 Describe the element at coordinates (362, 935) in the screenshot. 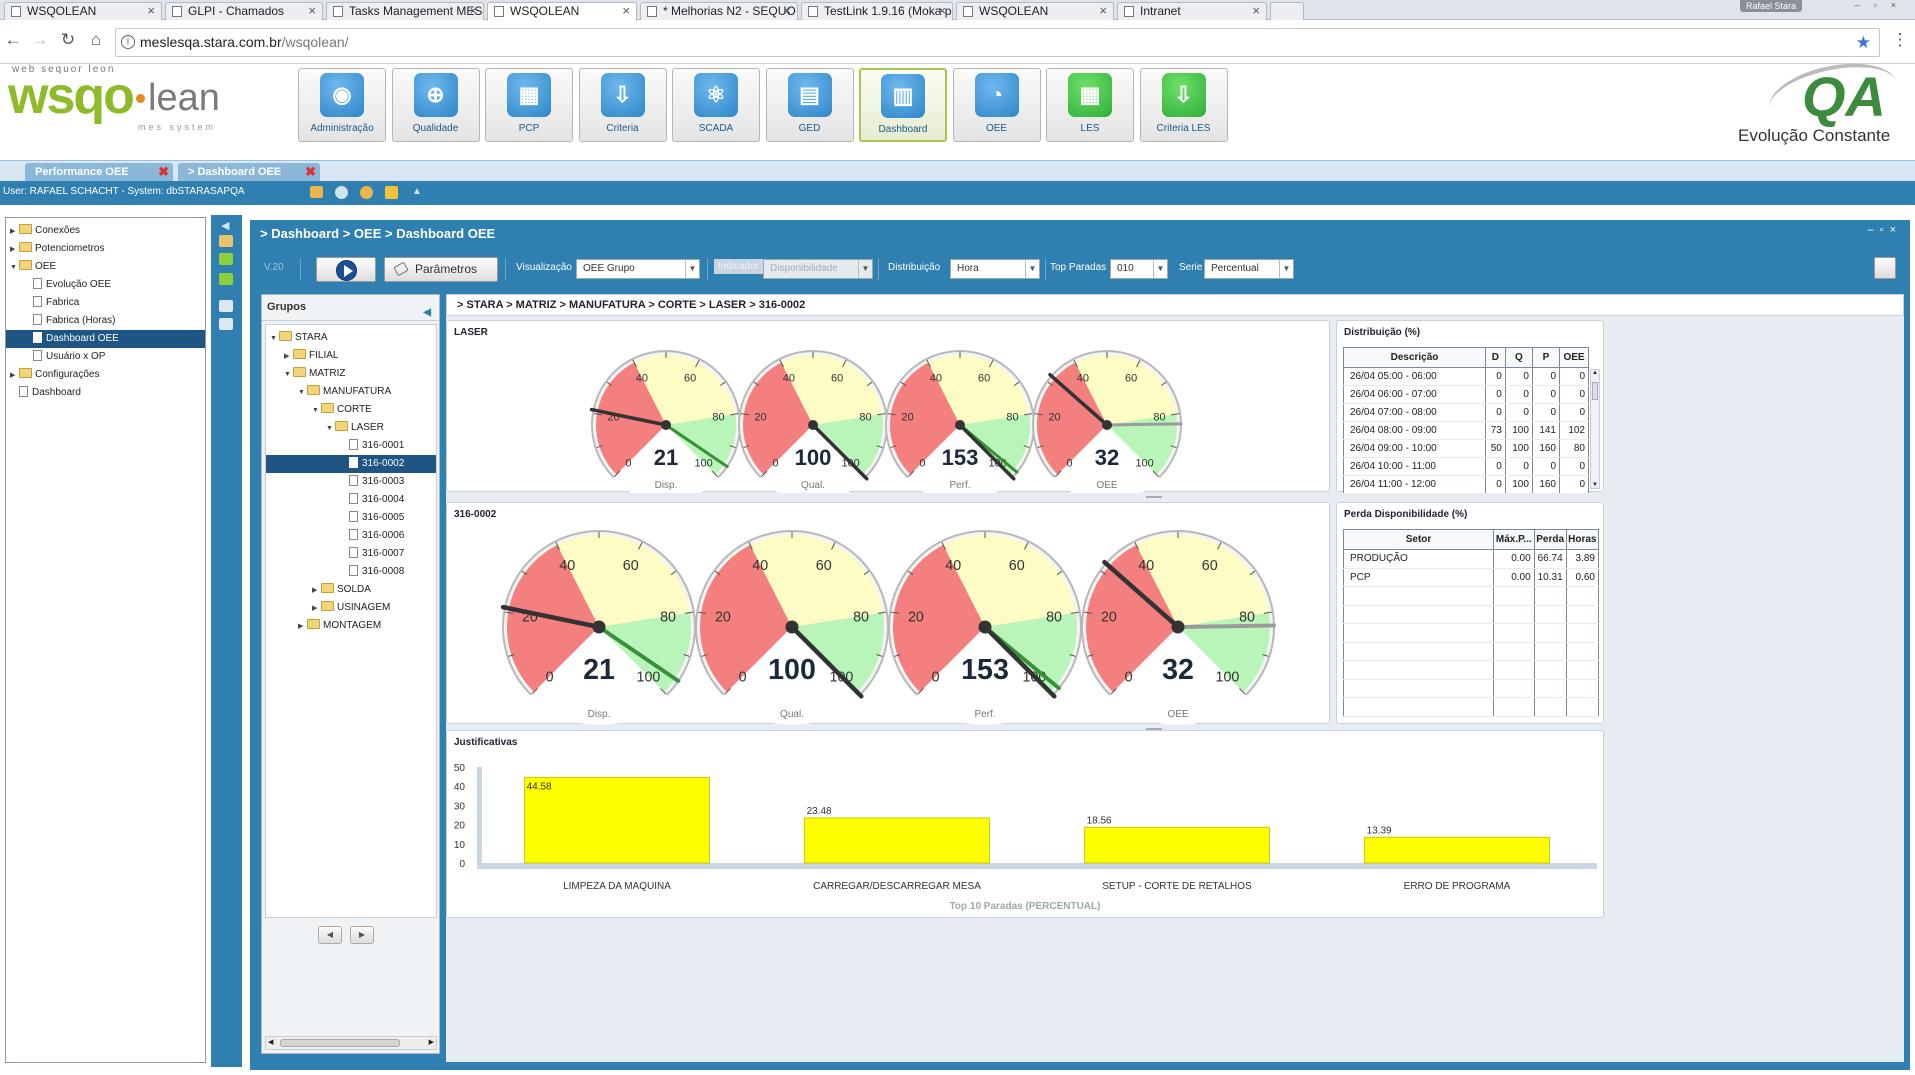

I see `next-button: ▶` at that location.